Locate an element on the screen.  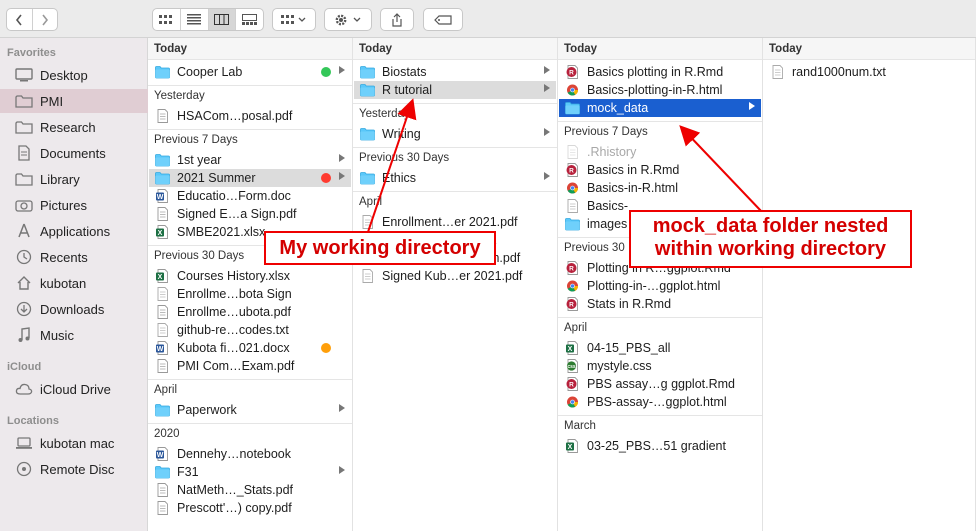
share-button is located at coordinates (397, 19).